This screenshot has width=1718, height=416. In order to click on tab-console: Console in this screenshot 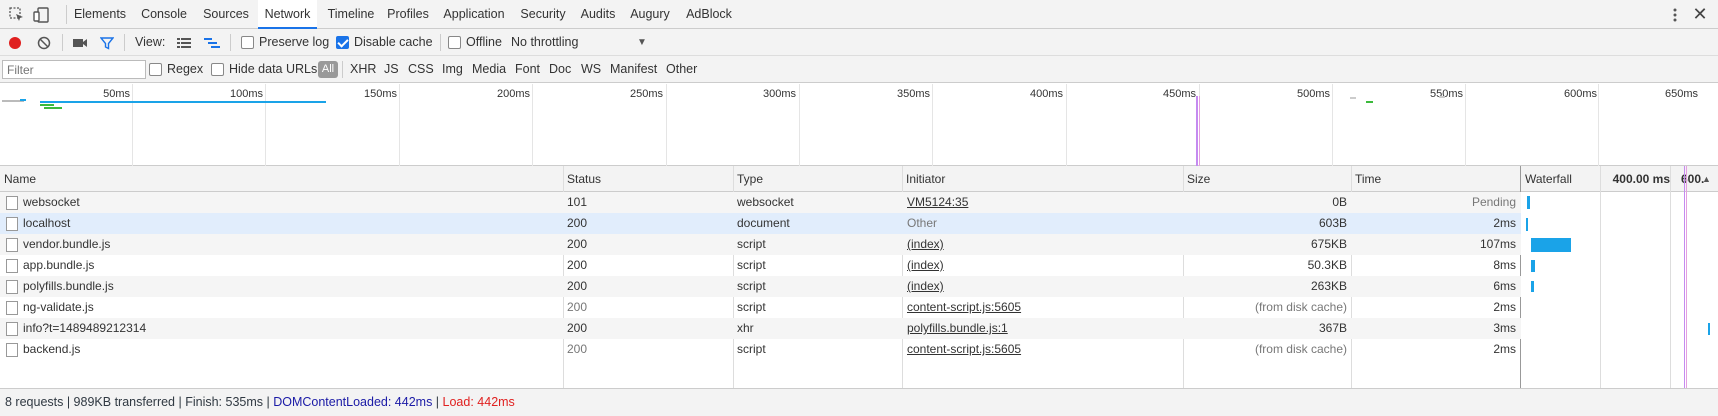, I will do `click(164, 14)`.